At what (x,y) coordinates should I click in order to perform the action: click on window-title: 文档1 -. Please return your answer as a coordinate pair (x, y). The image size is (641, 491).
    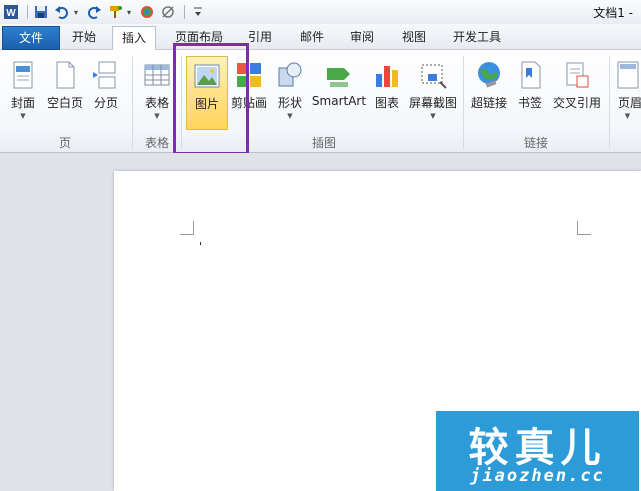
    Looking at the image, I should click on (613, 13).